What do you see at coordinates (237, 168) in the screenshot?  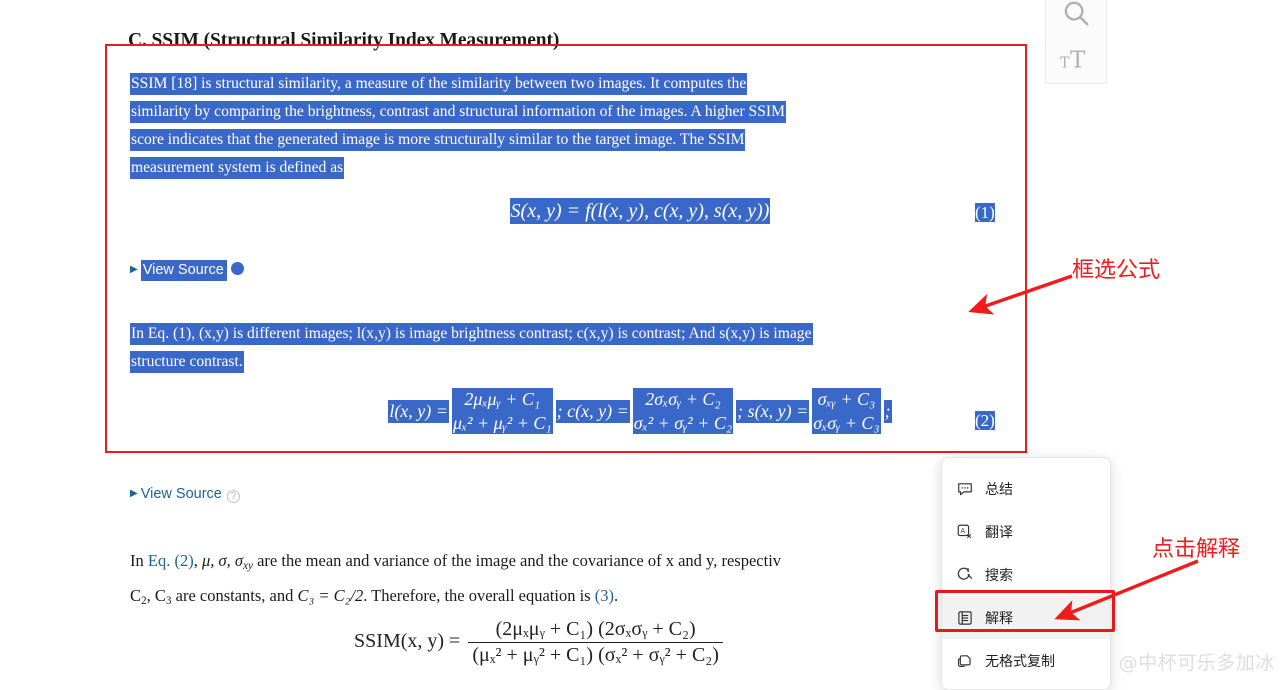 I see `selected-text: measurement system is defined as` at bounding box center [237, 168].